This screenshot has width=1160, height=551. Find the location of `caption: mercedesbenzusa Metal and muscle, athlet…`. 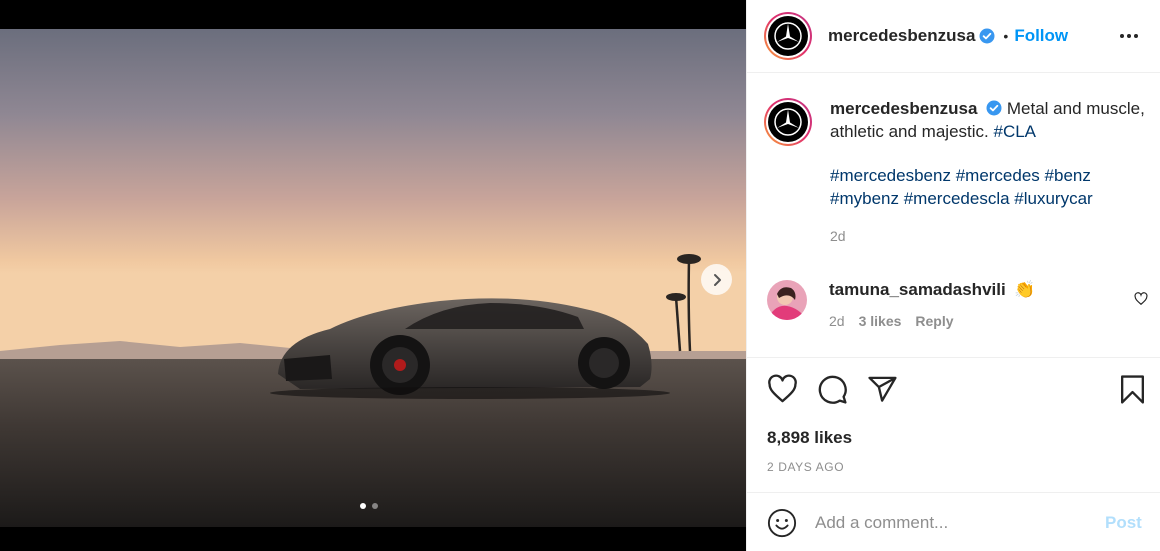

caption: mercedesbenzusa Metal and muscle, athlet… is located at coordinates (960, 173).